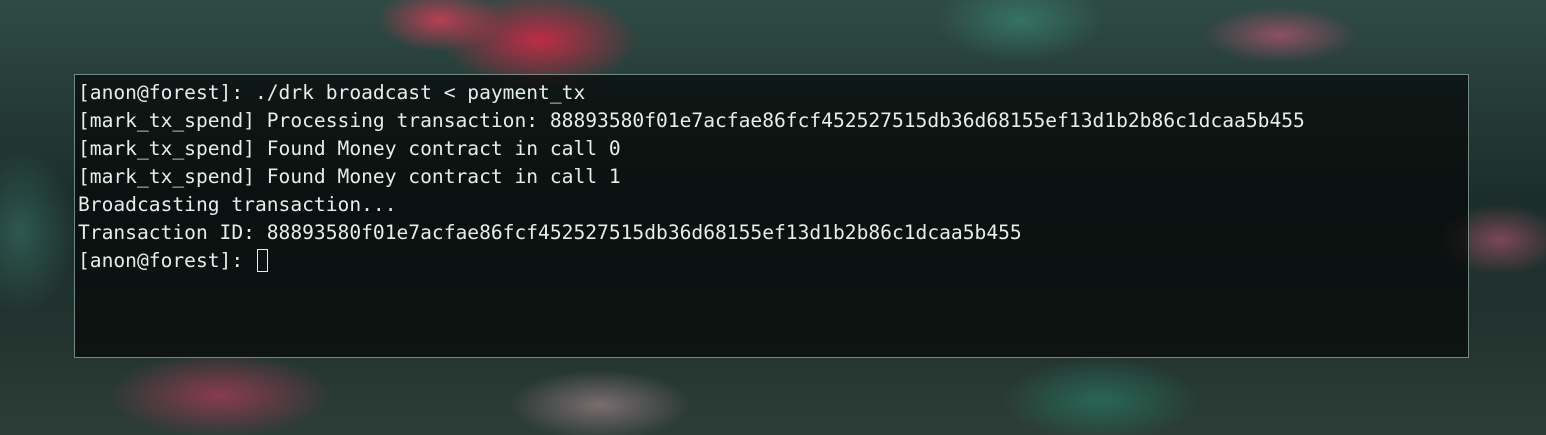 The width and height of the screenshot is (1546, 435). What do you see at coordinates (262, 260) in the screenshot?
I see `text-cursor` at bounding box center [262, 260].